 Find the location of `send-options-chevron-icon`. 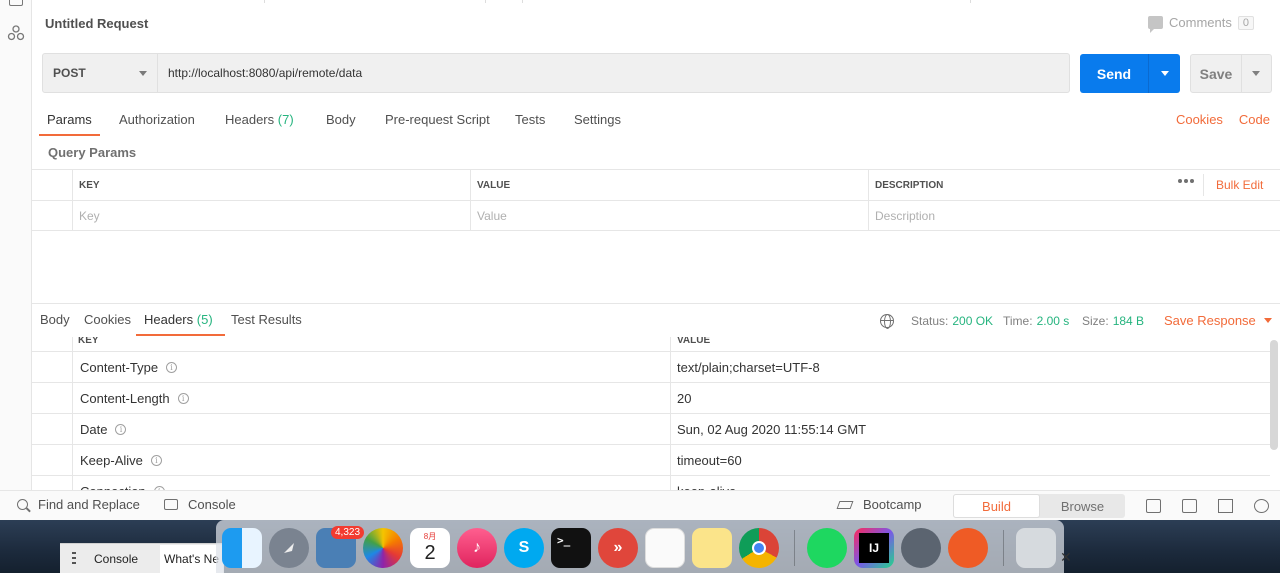

send-options-chevron-icon is located at coordinates (1164, 73).